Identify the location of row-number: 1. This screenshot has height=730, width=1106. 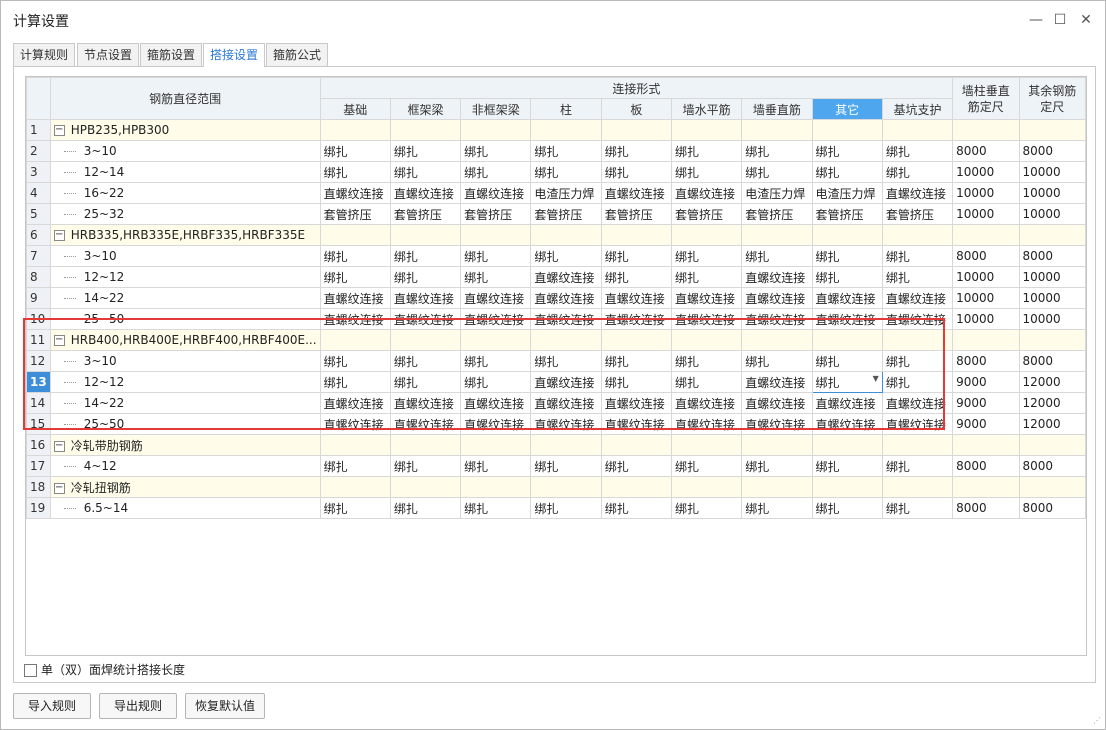
(38, 130).